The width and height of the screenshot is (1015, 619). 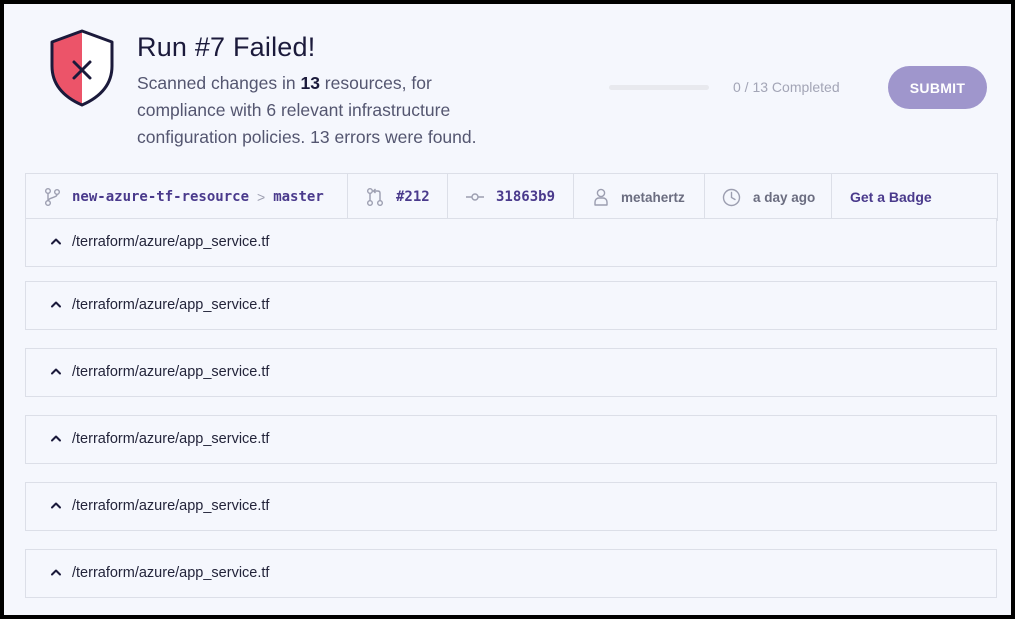 What do you see at coordinates (219, 83) in the screenshot?
I see `description-prefix: Scanned changes in` at bounding box center [219, 83].